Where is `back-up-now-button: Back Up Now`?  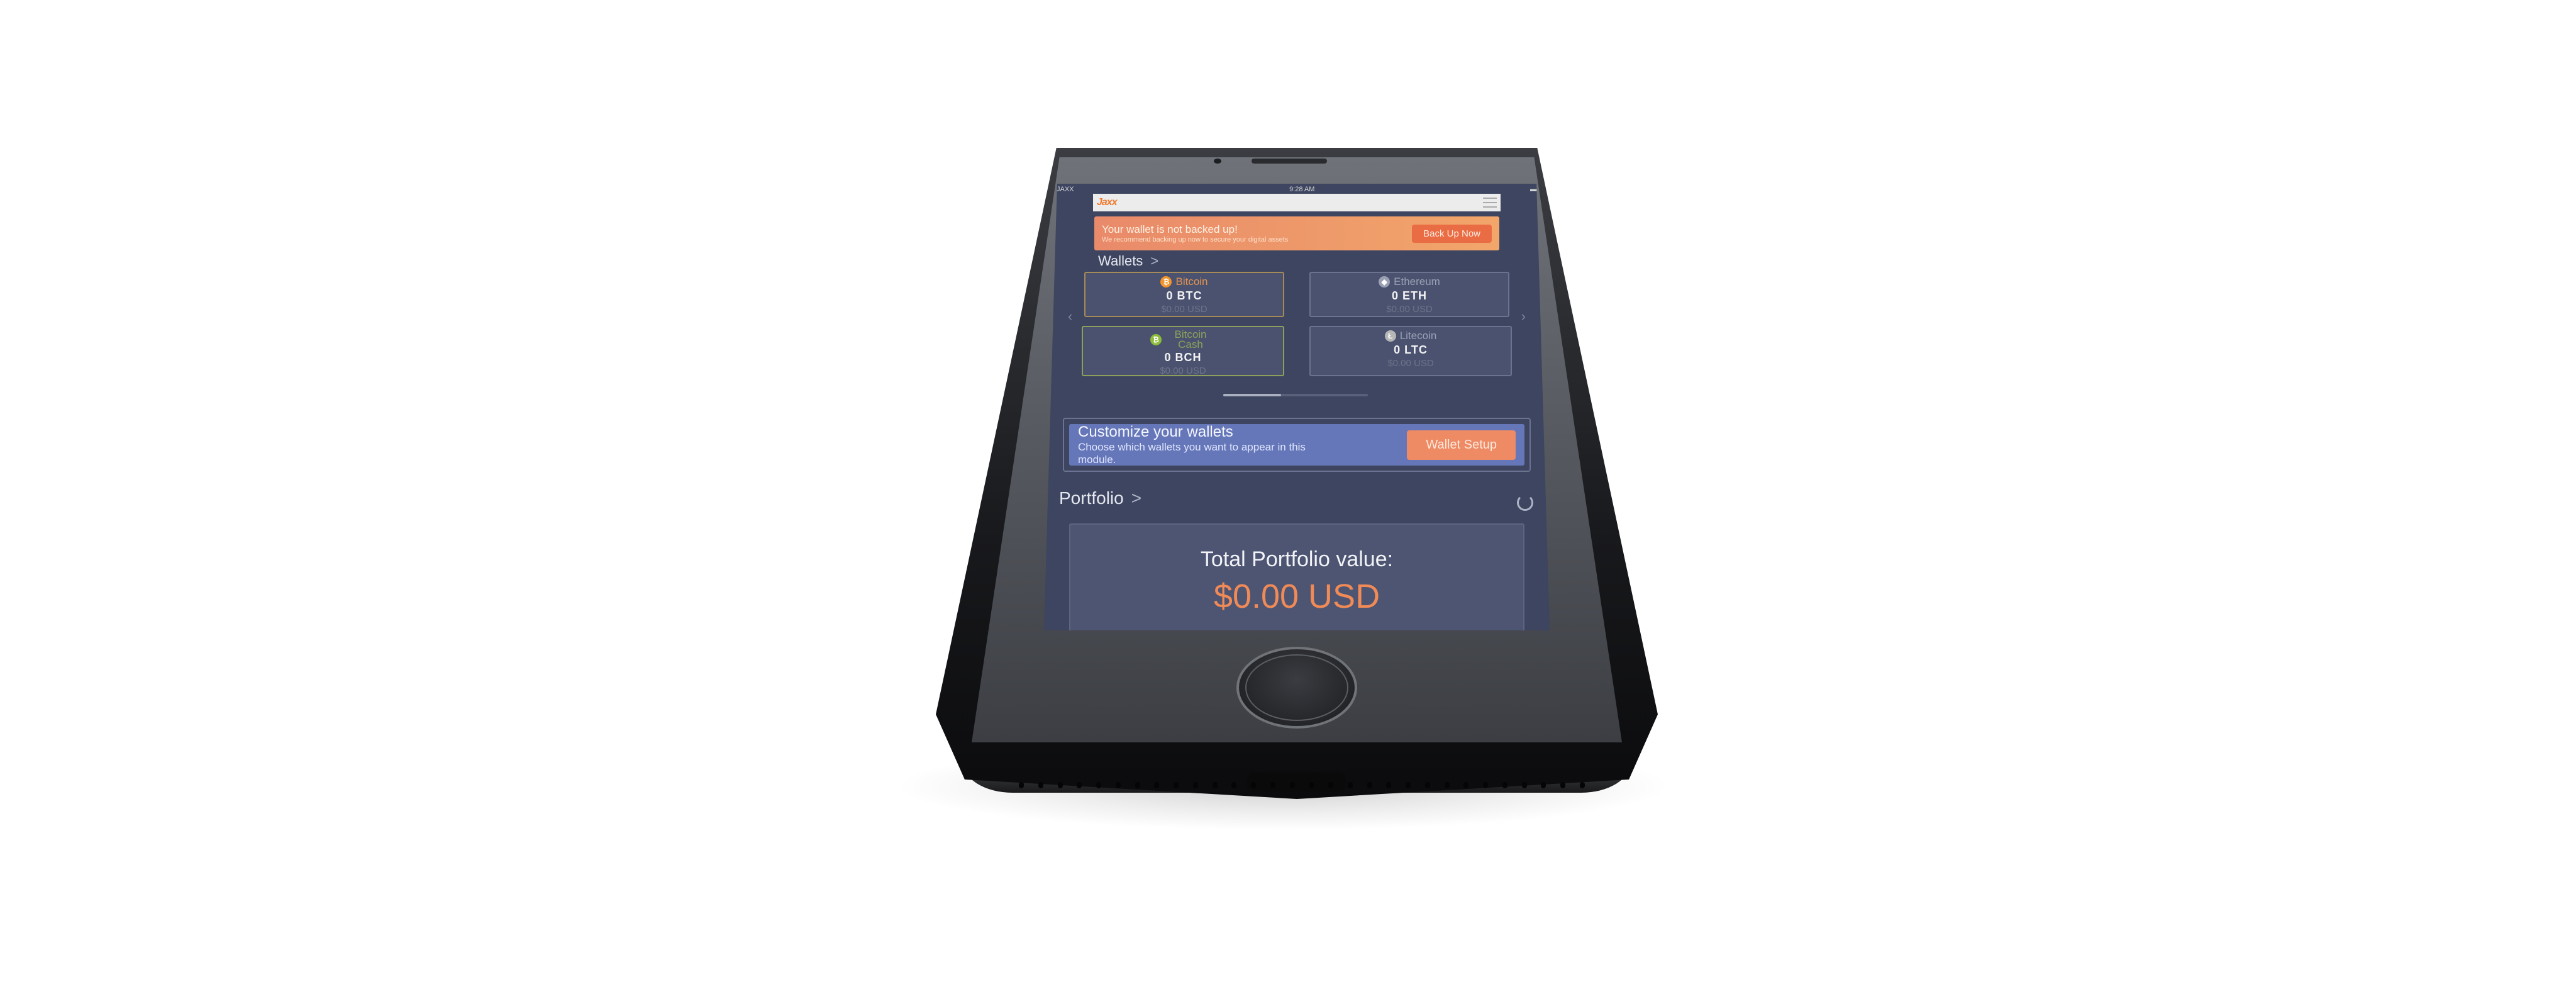
back-up-now-button: Back Up Now is located at coordinates (1452, 233).